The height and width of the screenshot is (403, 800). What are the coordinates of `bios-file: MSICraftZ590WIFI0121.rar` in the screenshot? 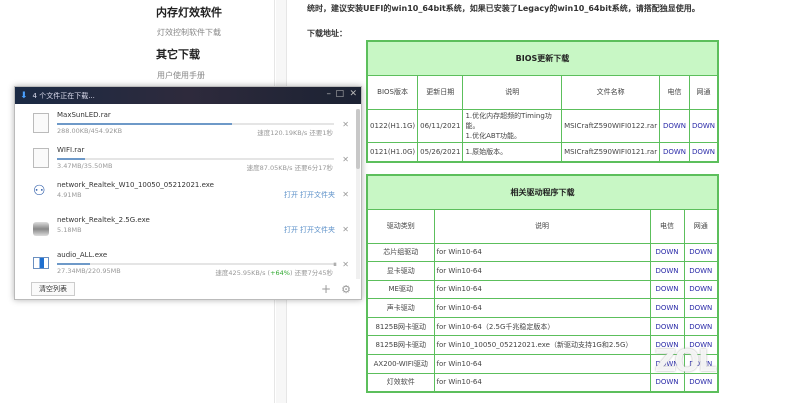 It's located at (611, 152).